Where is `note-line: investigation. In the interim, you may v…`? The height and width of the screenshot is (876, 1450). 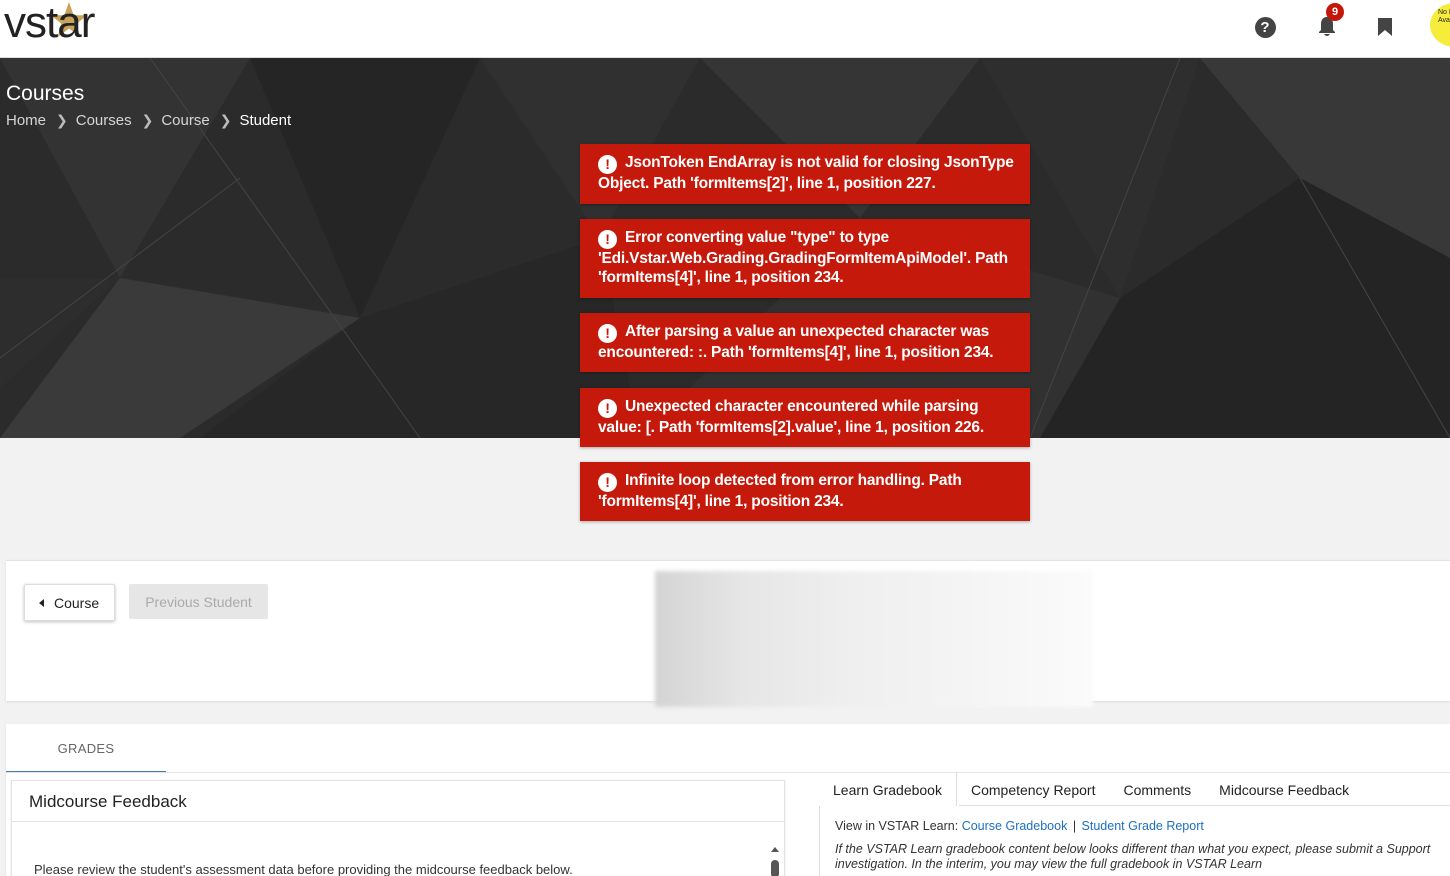 note-line: investigation. In the interim, you may v… is located at coordinates (1049, 864).